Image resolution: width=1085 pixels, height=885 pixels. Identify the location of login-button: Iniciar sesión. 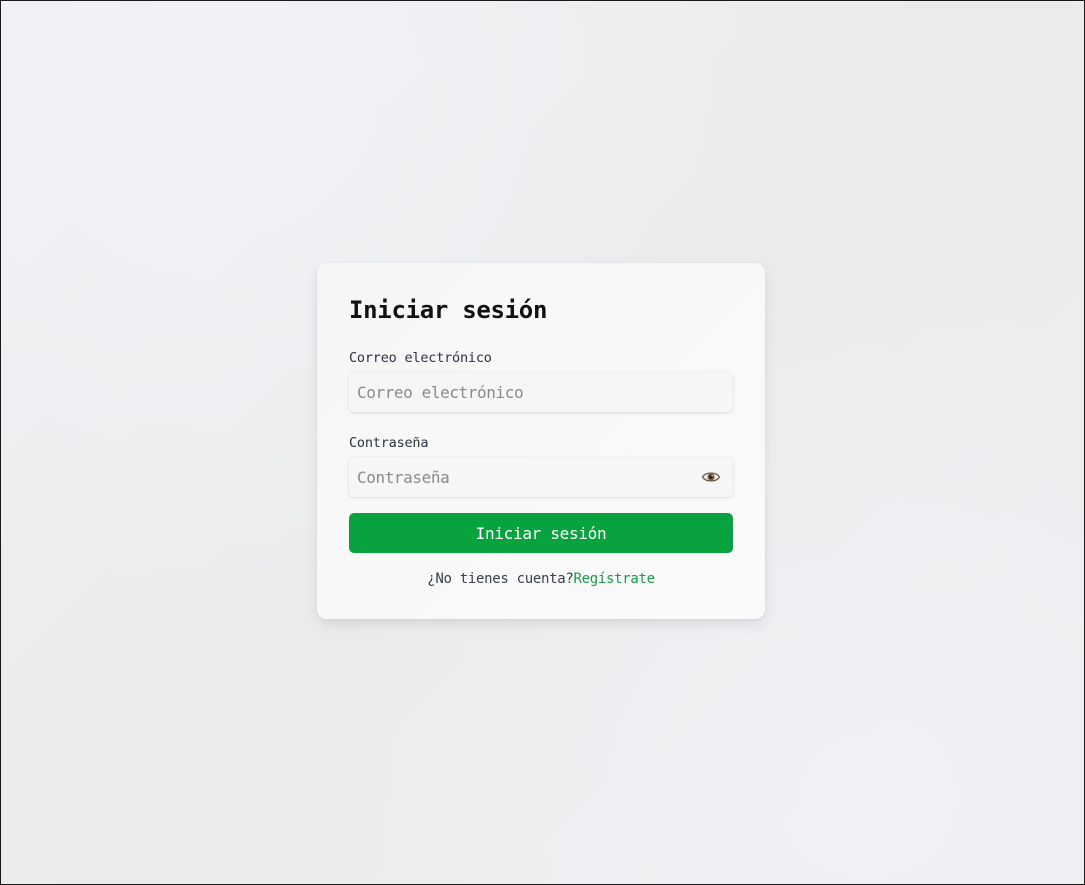
(541, 533).